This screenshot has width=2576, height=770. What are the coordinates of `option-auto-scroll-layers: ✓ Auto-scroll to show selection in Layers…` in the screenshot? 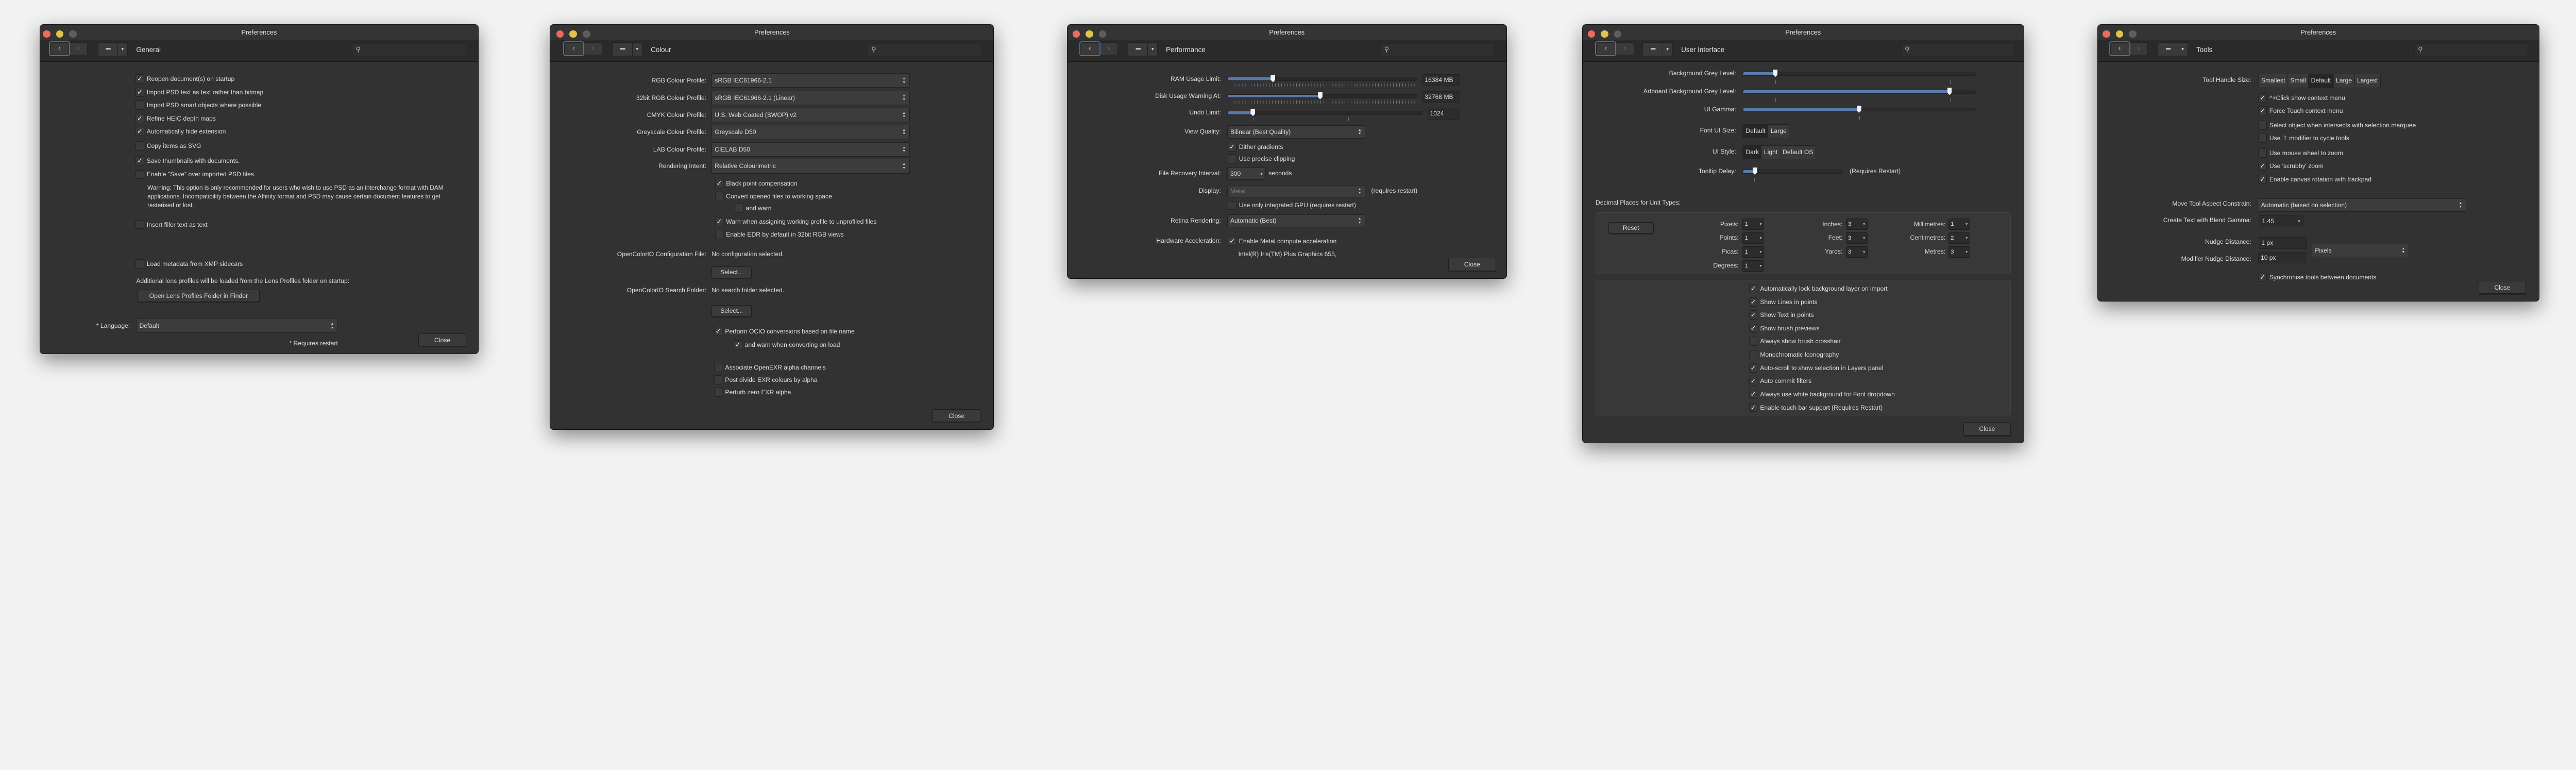 It's located at (1816, 368).